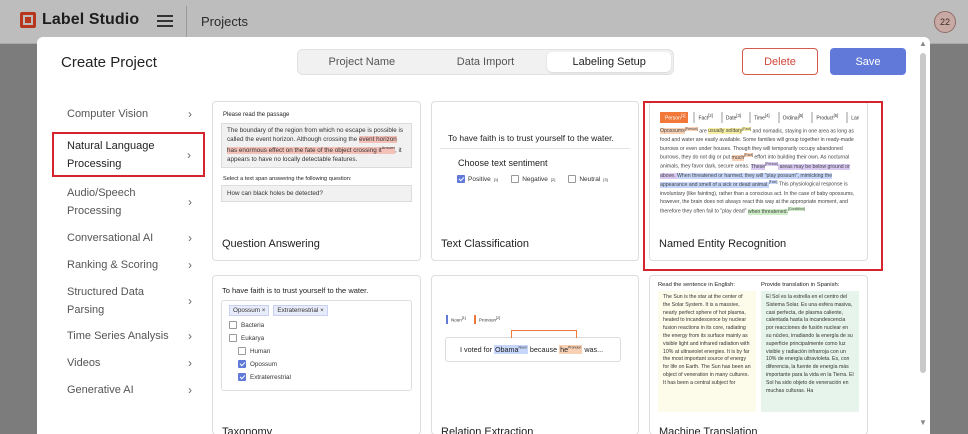 This screenshot has width=968, height=434. I want to click on label-text: Pronoun, so click(487, 320).